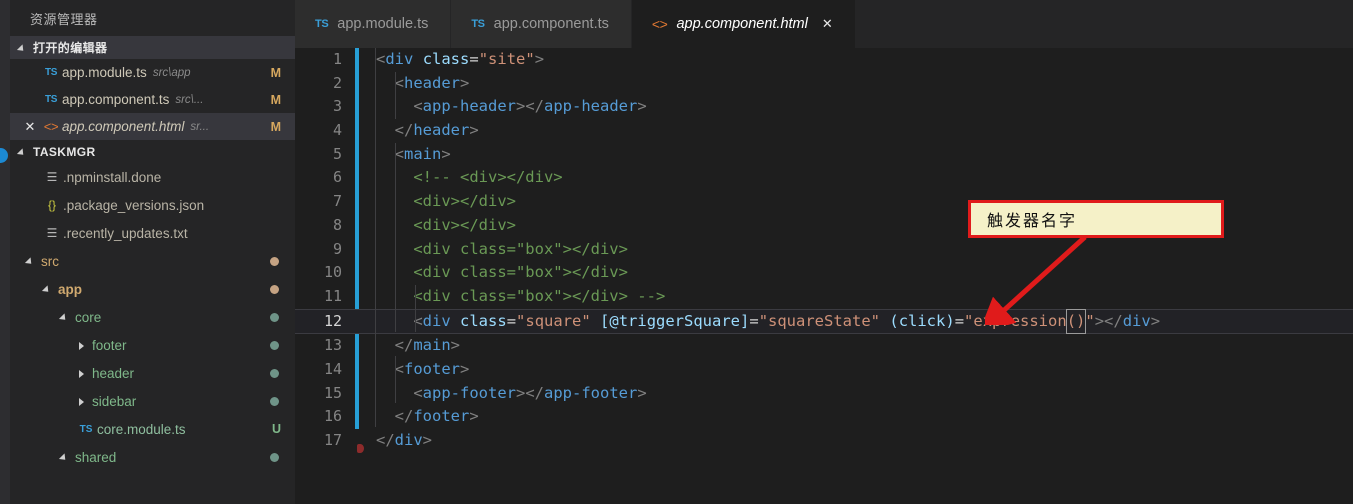 The width and height of the screenshot is (1353, 504). What do you see at coordinates (824, 441) in the screenshot?
I see `code-line: 17 </div>` at bounding box center [824, 441].